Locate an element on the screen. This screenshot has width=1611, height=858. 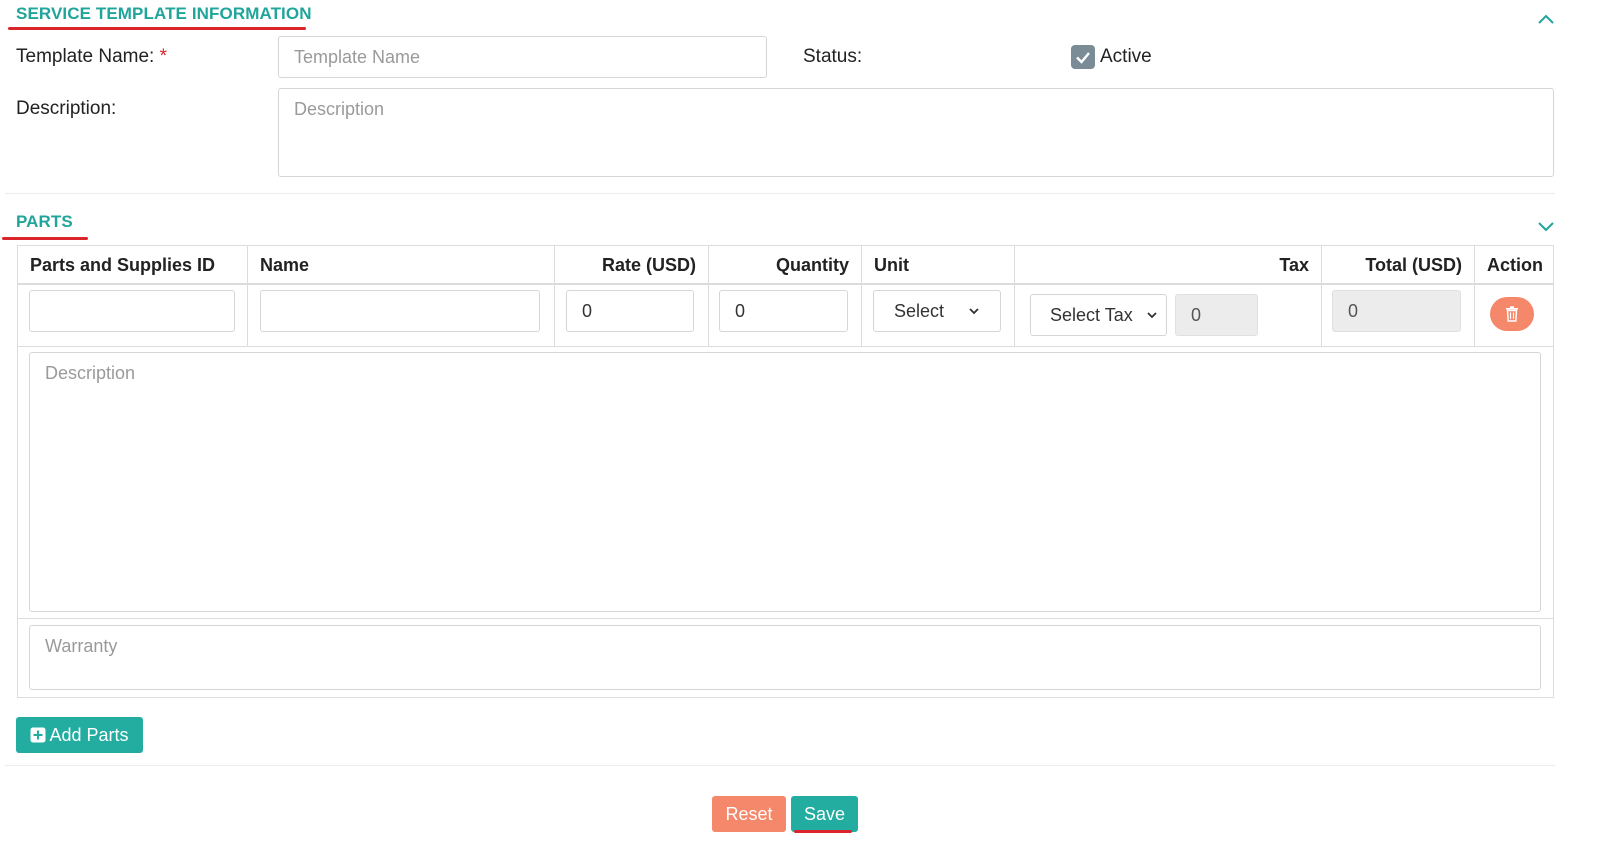
quantity-input is located at coordinates (783, 311).